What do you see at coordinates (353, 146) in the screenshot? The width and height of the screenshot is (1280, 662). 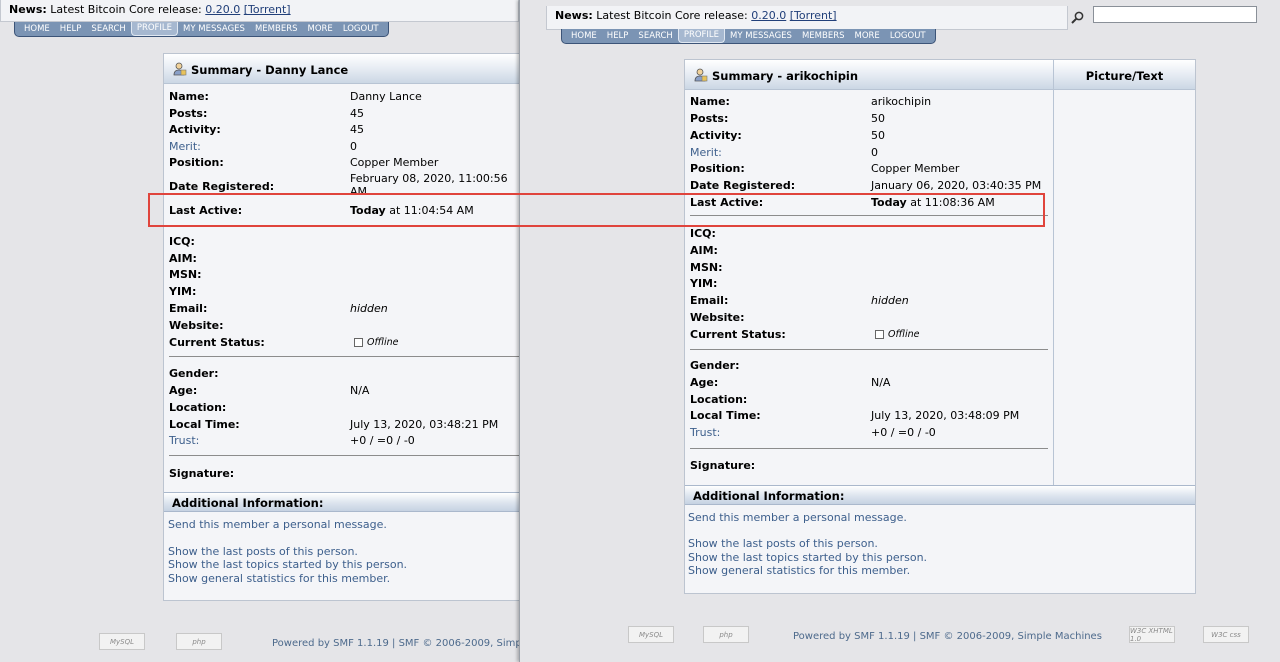 I see `merit-value: 0` at bounding box center [353, 146].